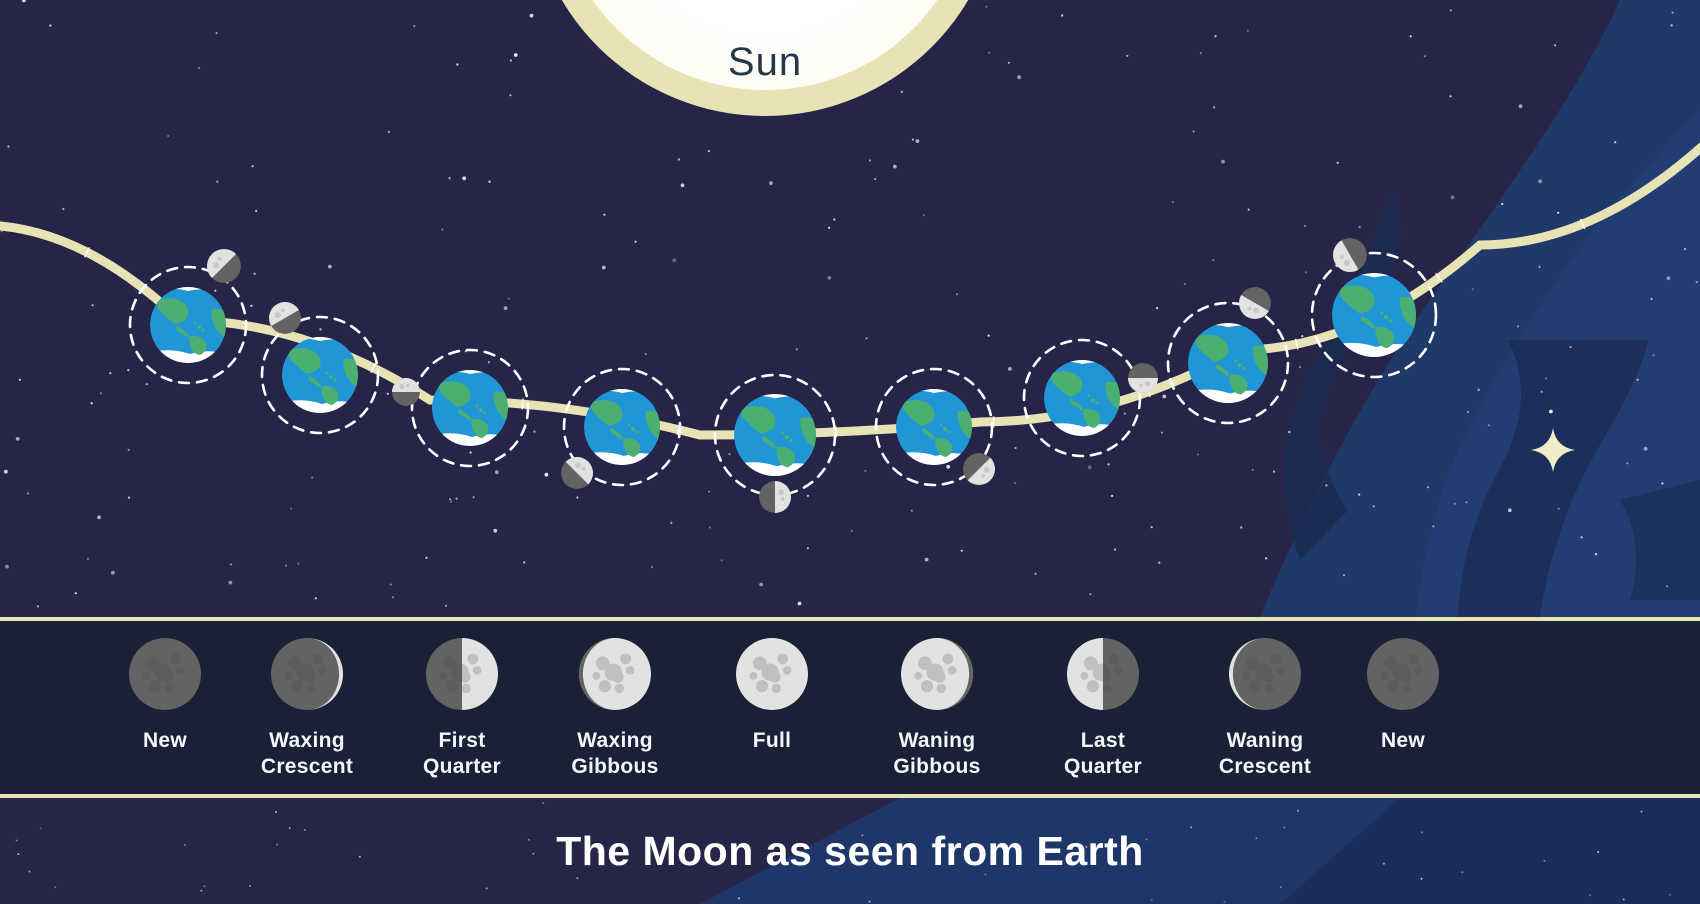  I want to click on phase-cell-waning-crescent: Waning Crescent, so click(1265, 707).